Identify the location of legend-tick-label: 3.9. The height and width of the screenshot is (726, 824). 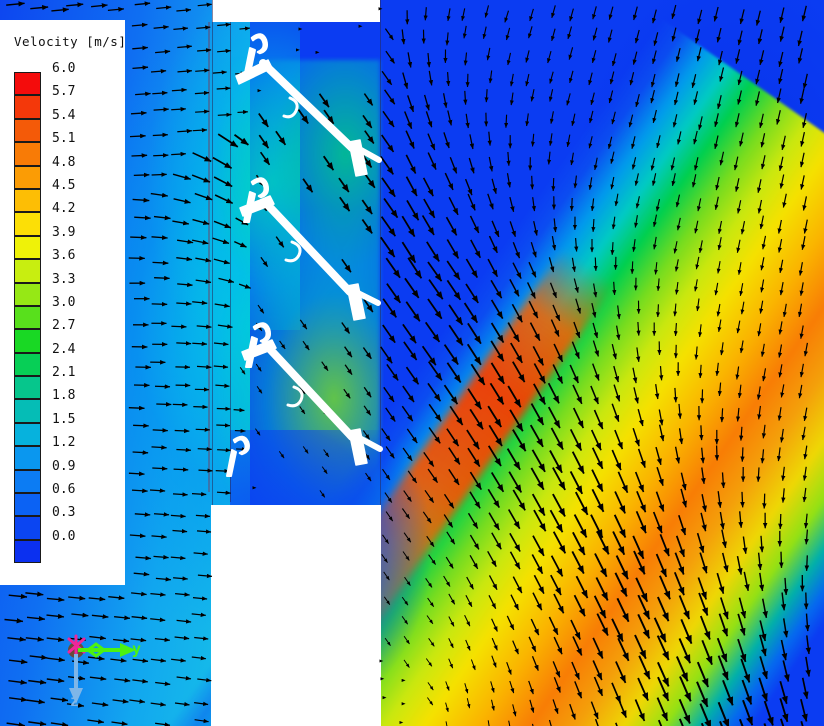
(64, 232).